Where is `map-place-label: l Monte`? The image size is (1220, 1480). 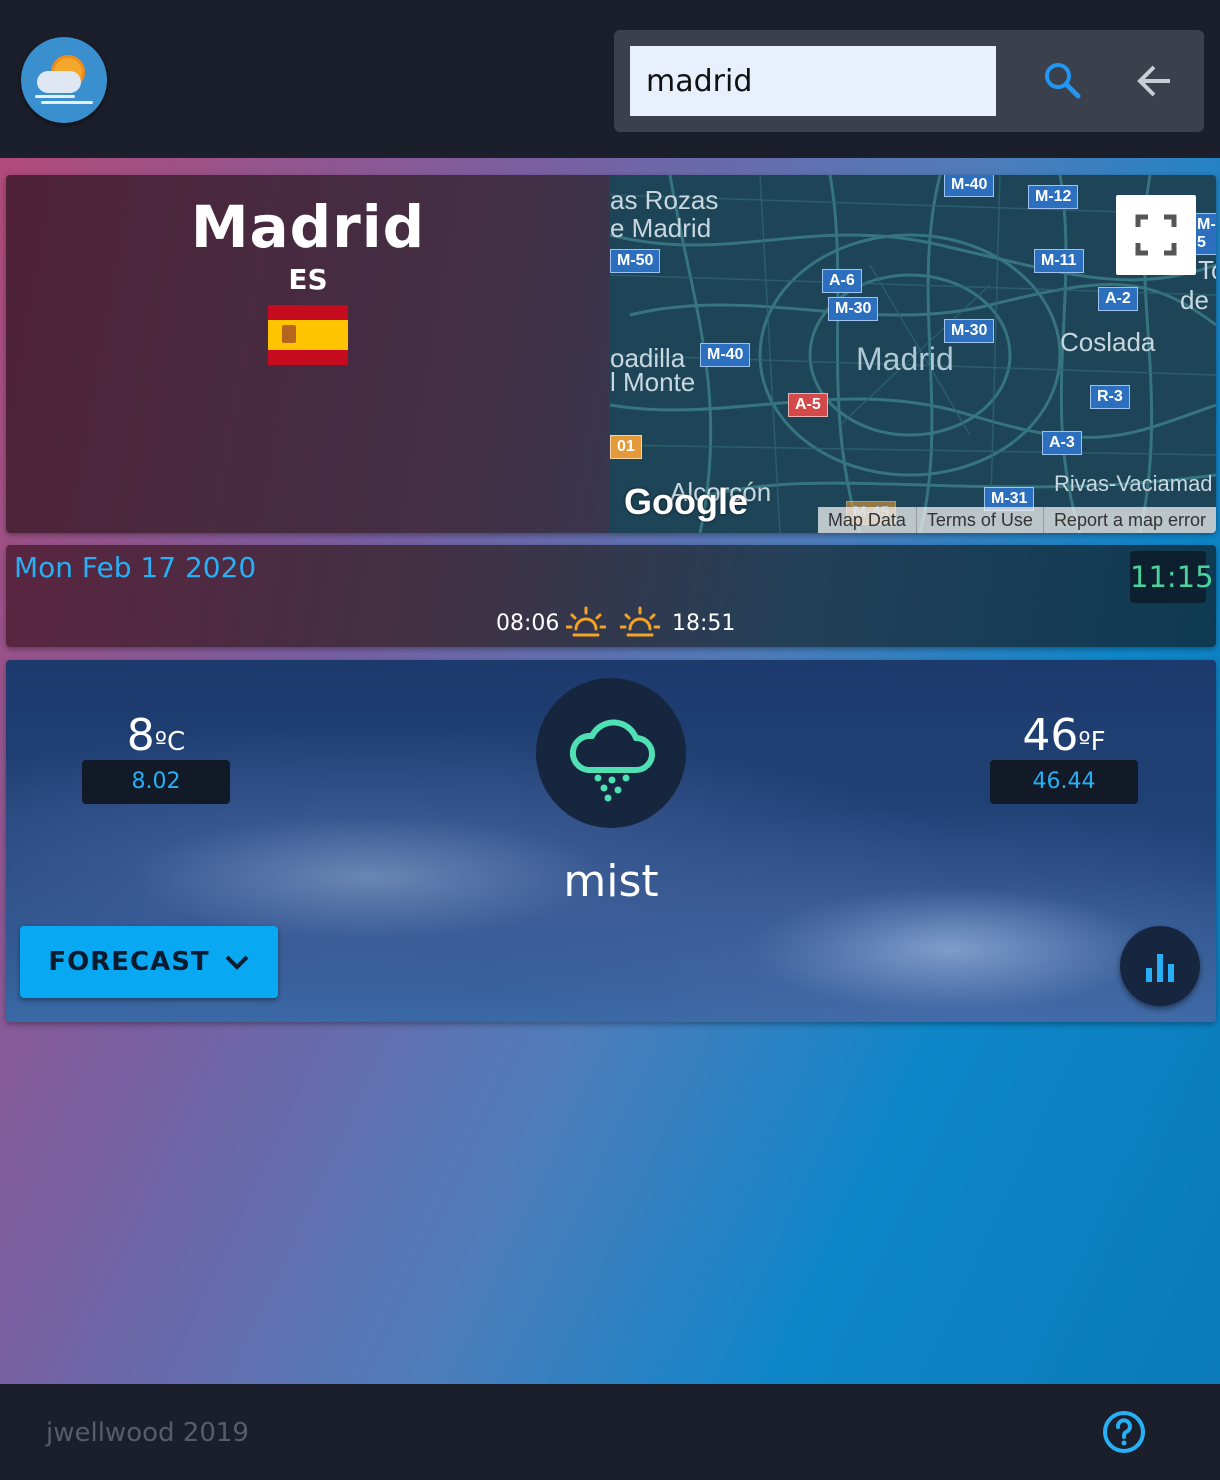 map-place-label: l Monte is located at coordinates (653, 382).